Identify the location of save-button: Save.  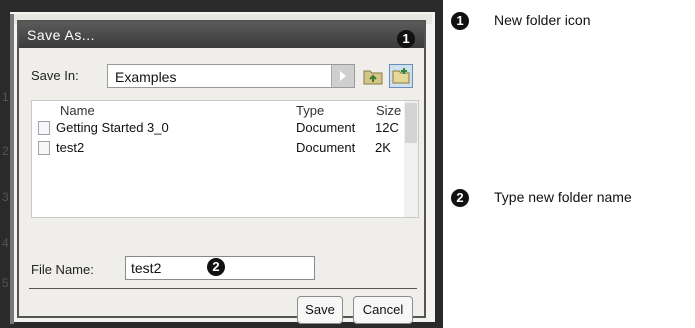
(320, 310).